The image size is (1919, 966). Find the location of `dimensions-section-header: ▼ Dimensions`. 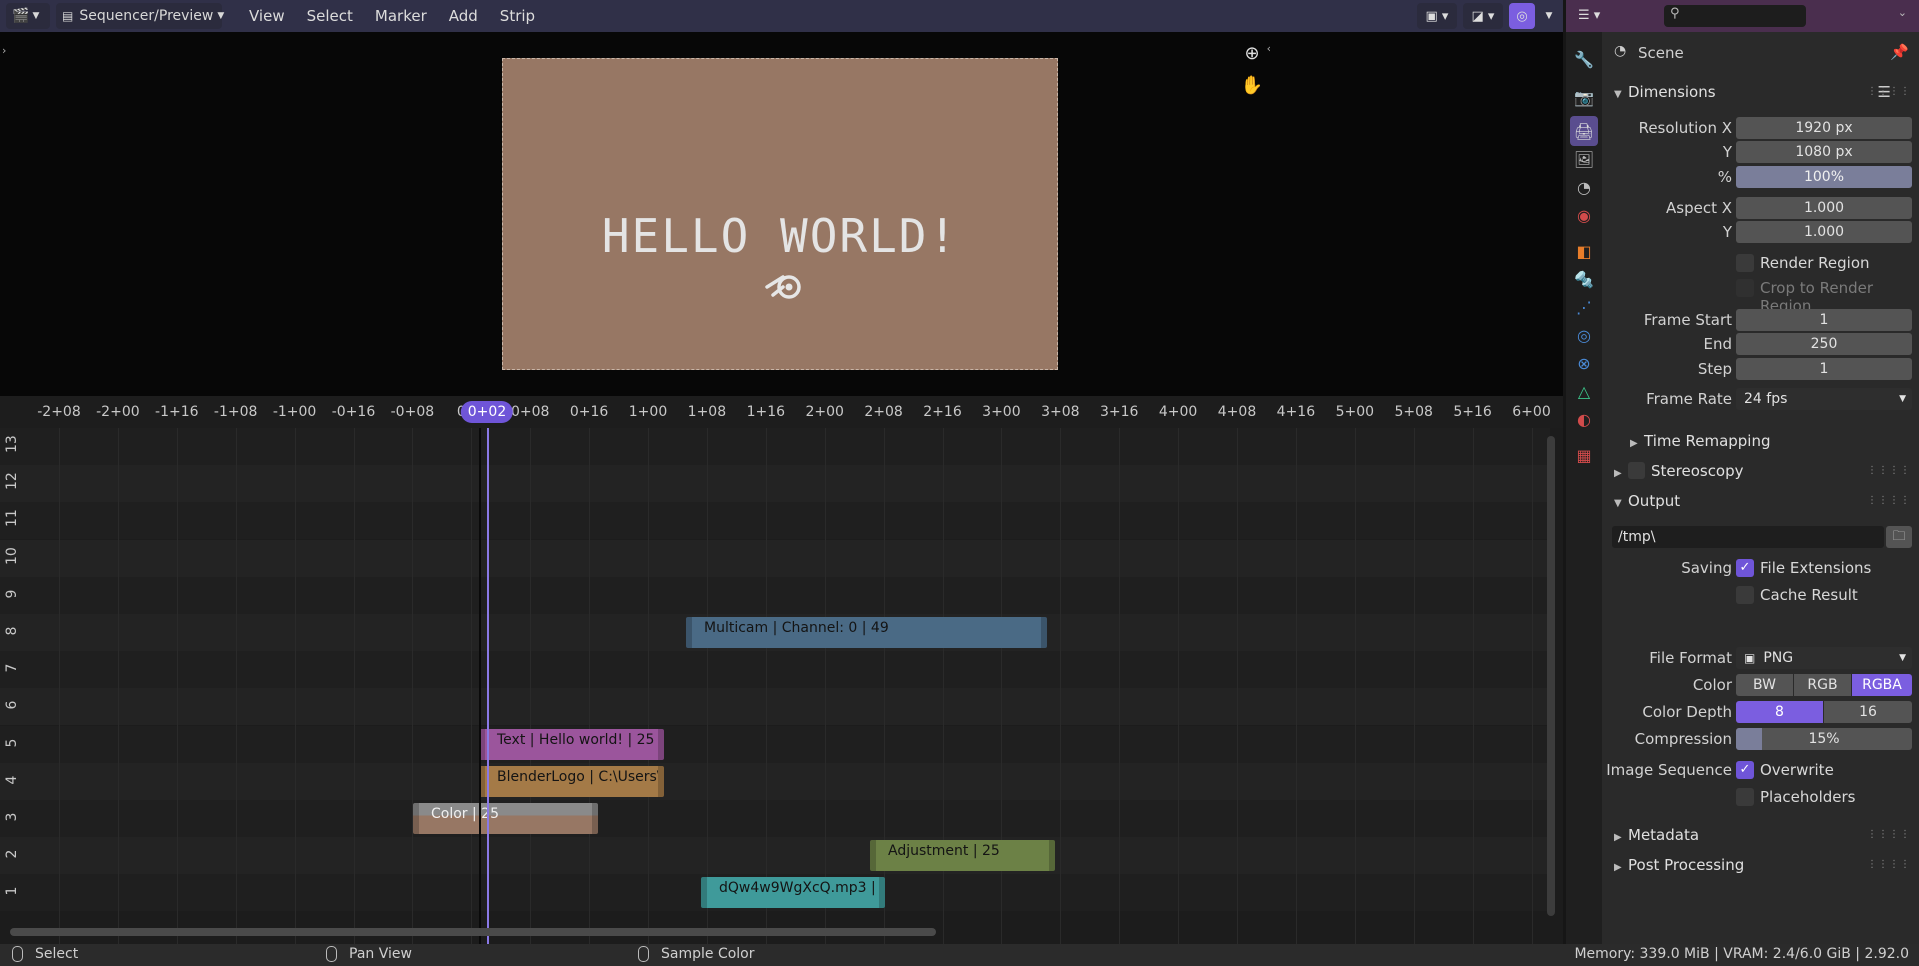

dimensions-section-header: ▼ Dimensions is located at coordinates (1665, 92).